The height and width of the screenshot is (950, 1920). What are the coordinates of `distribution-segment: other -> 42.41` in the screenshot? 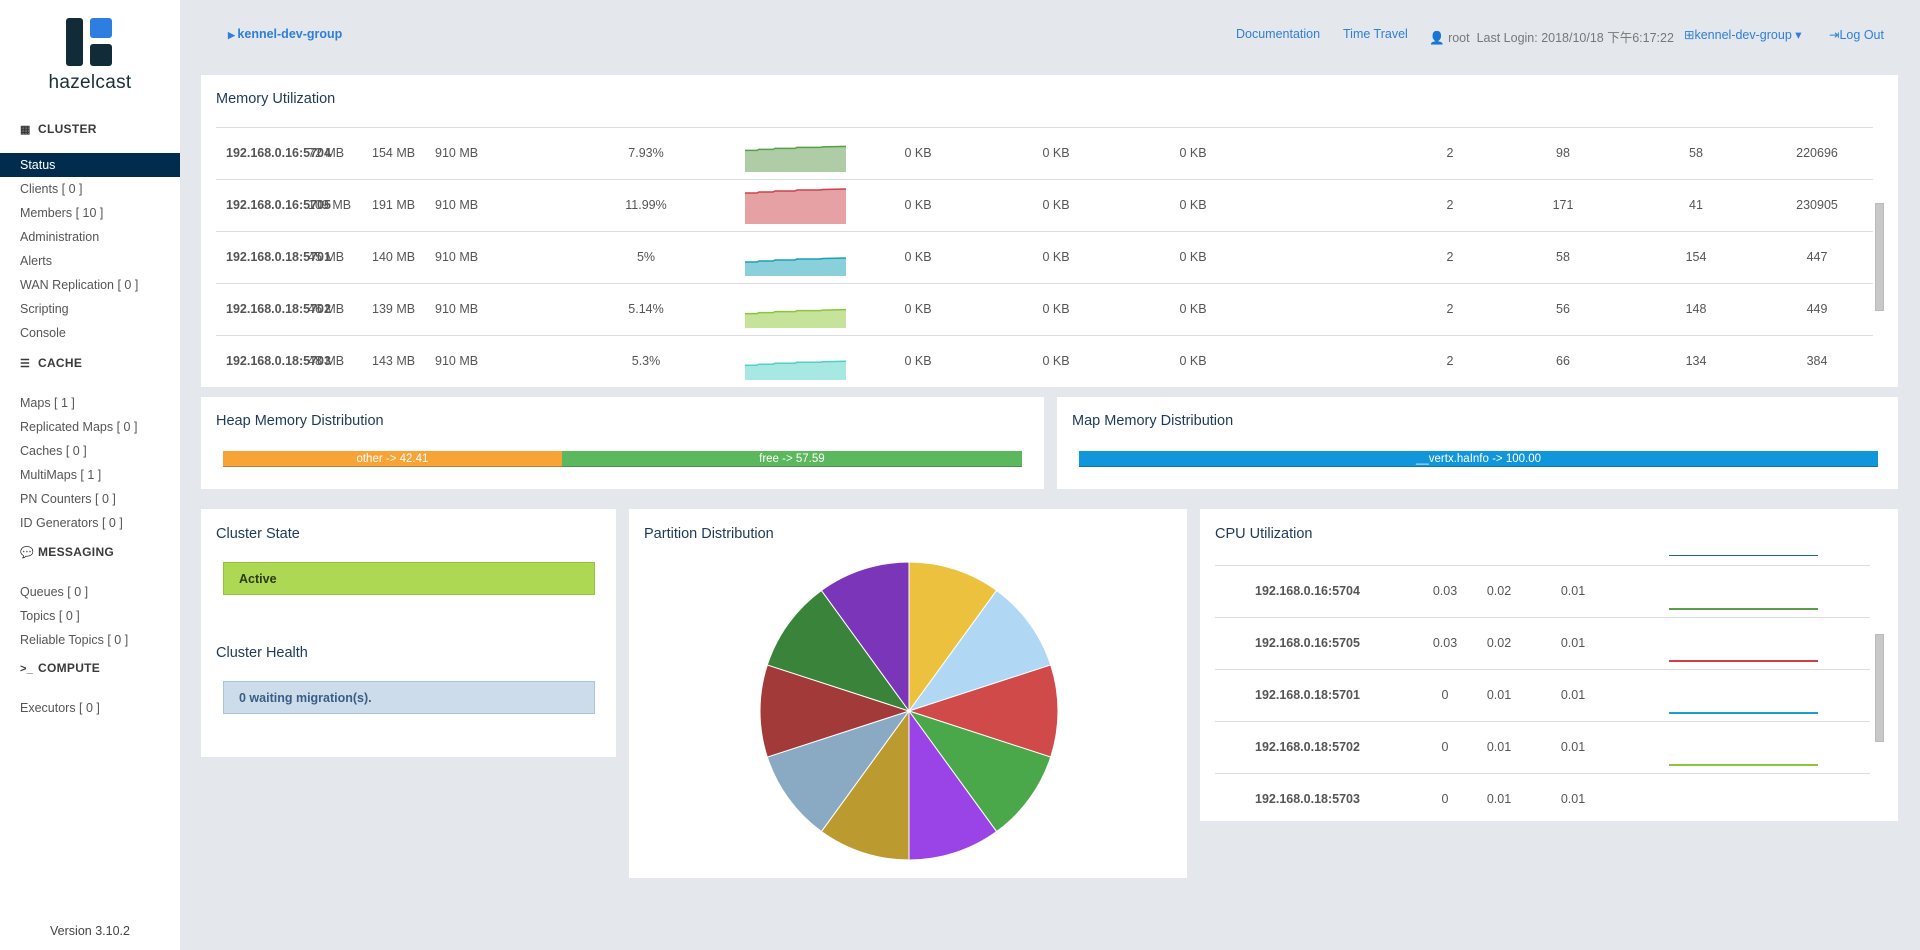 It's located at (392, 459).